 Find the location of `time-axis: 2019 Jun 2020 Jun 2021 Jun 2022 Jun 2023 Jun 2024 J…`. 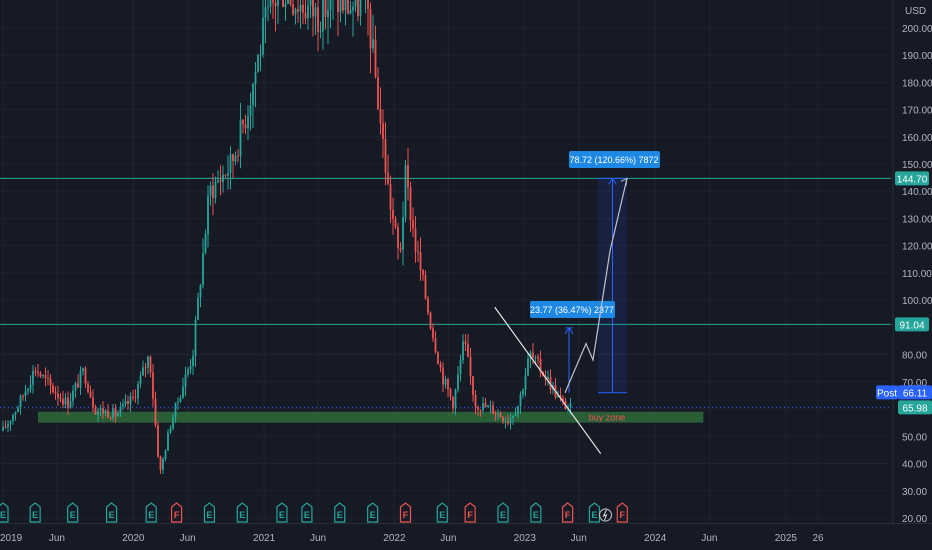

time-axis: 2019 Jun 2020 Jun 2021 Jun 2022 Jun 2023 Jun 2024 J… is located at coordinates (466, 534).